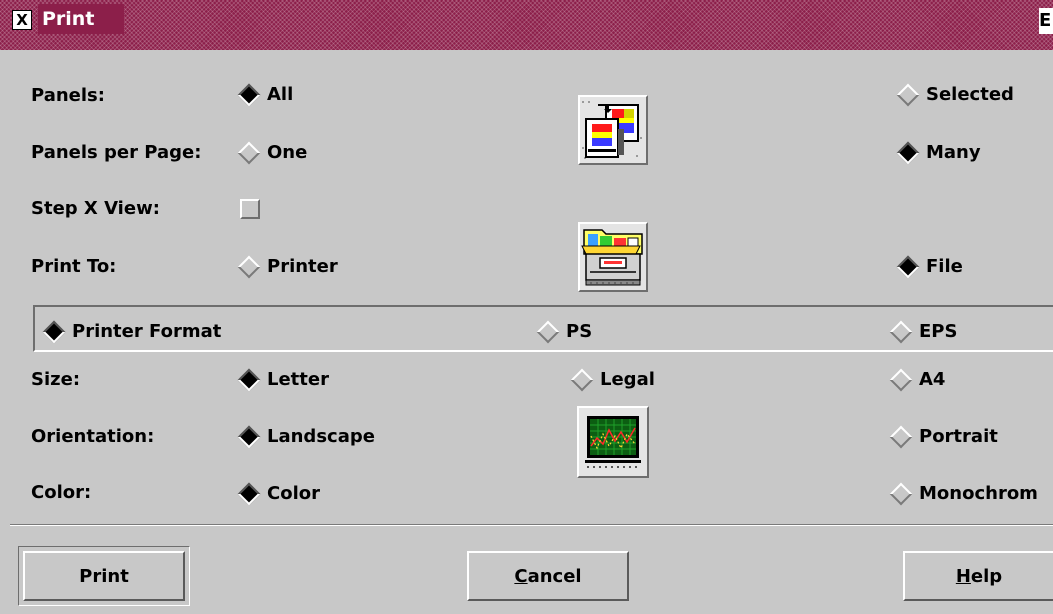 The image size is (1053, 614). Describe the element at coordinates (321, 436) in the screenshot. I see `orientation-landscape-label: Landscape` at that location.